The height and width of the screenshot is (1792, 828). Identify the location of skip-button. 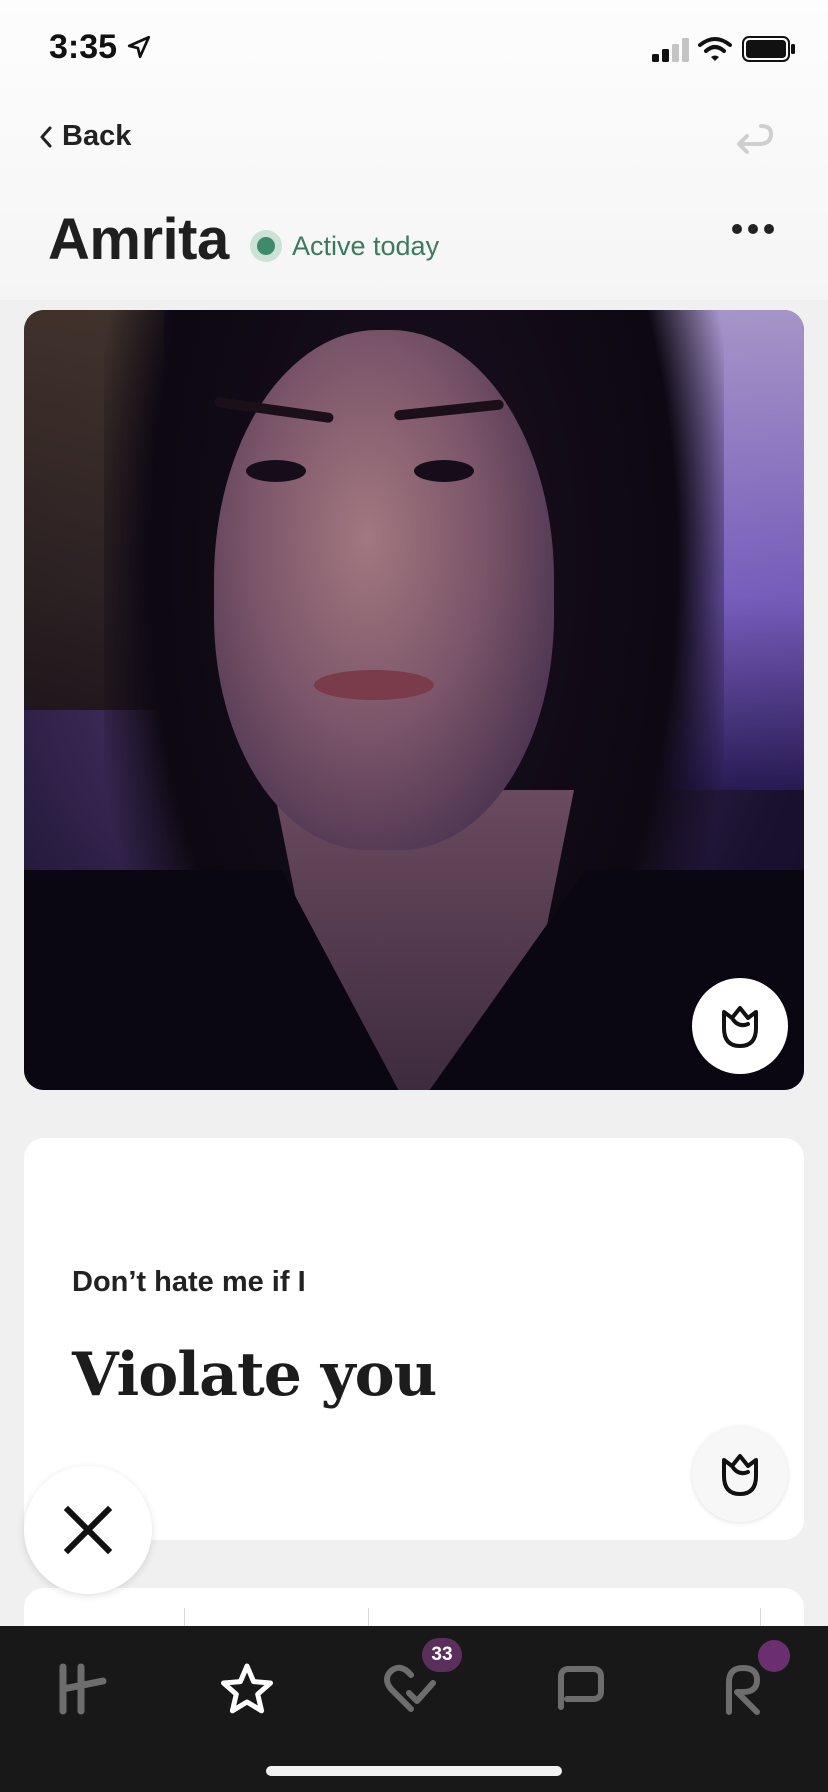
(88, 1530).